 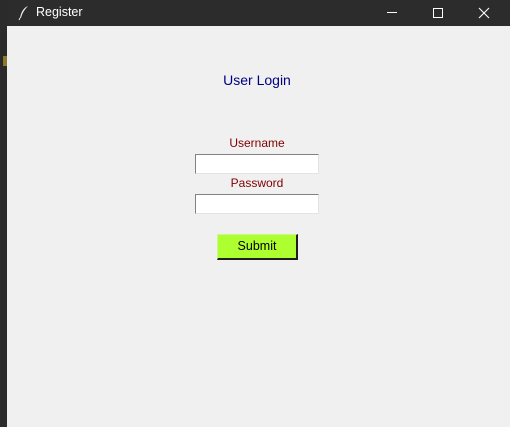 I want to click on username-label: Username, so click(x=257, y=143).